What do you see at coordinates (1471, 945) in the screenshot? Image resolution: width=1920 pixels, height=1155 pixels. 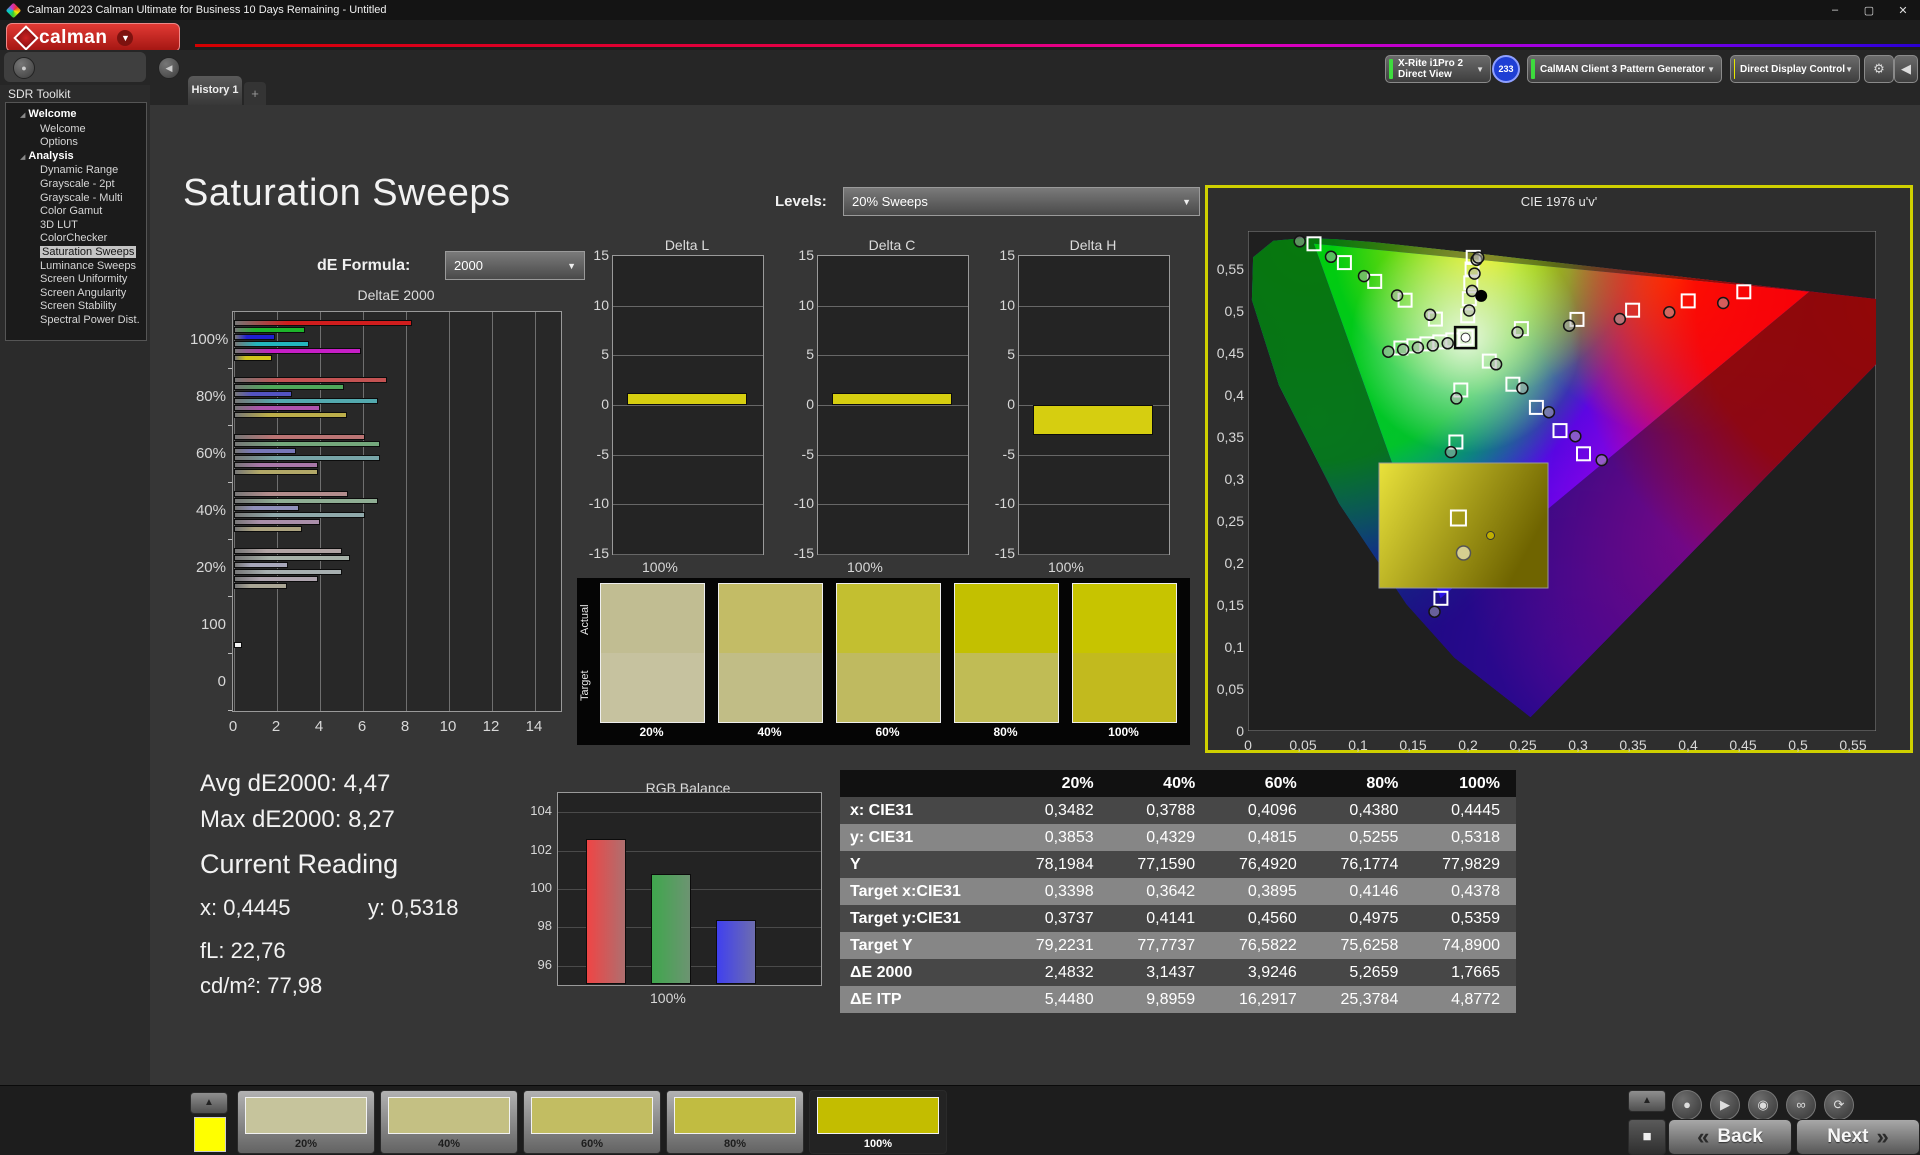 I see `table-cell: 74,8900` at bounding box center [1471, 945].